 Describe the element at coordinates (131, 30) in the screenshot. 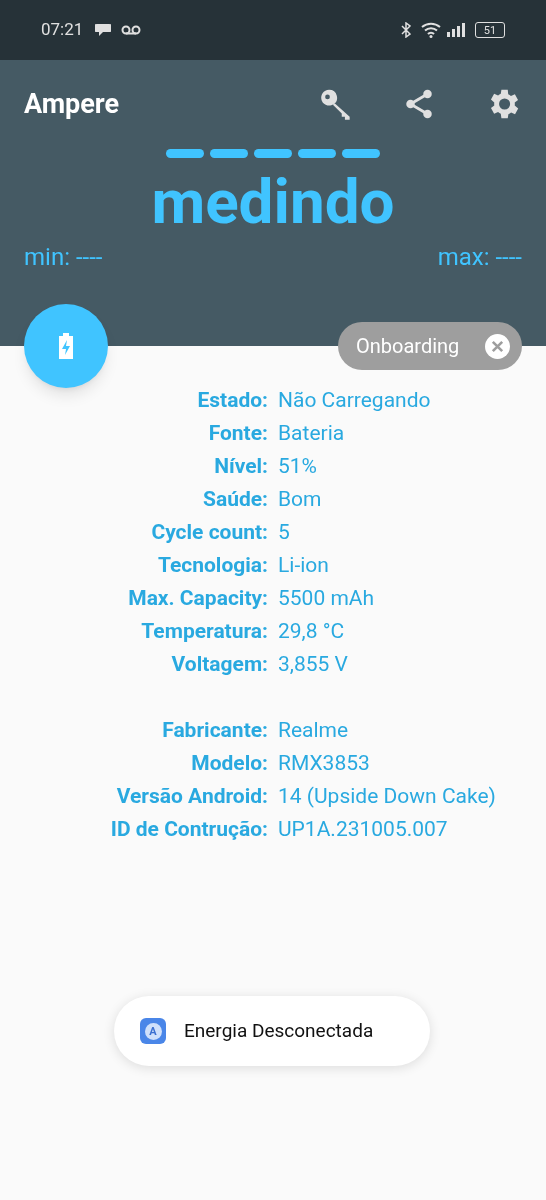

I see `voicemail-icon` at that location.